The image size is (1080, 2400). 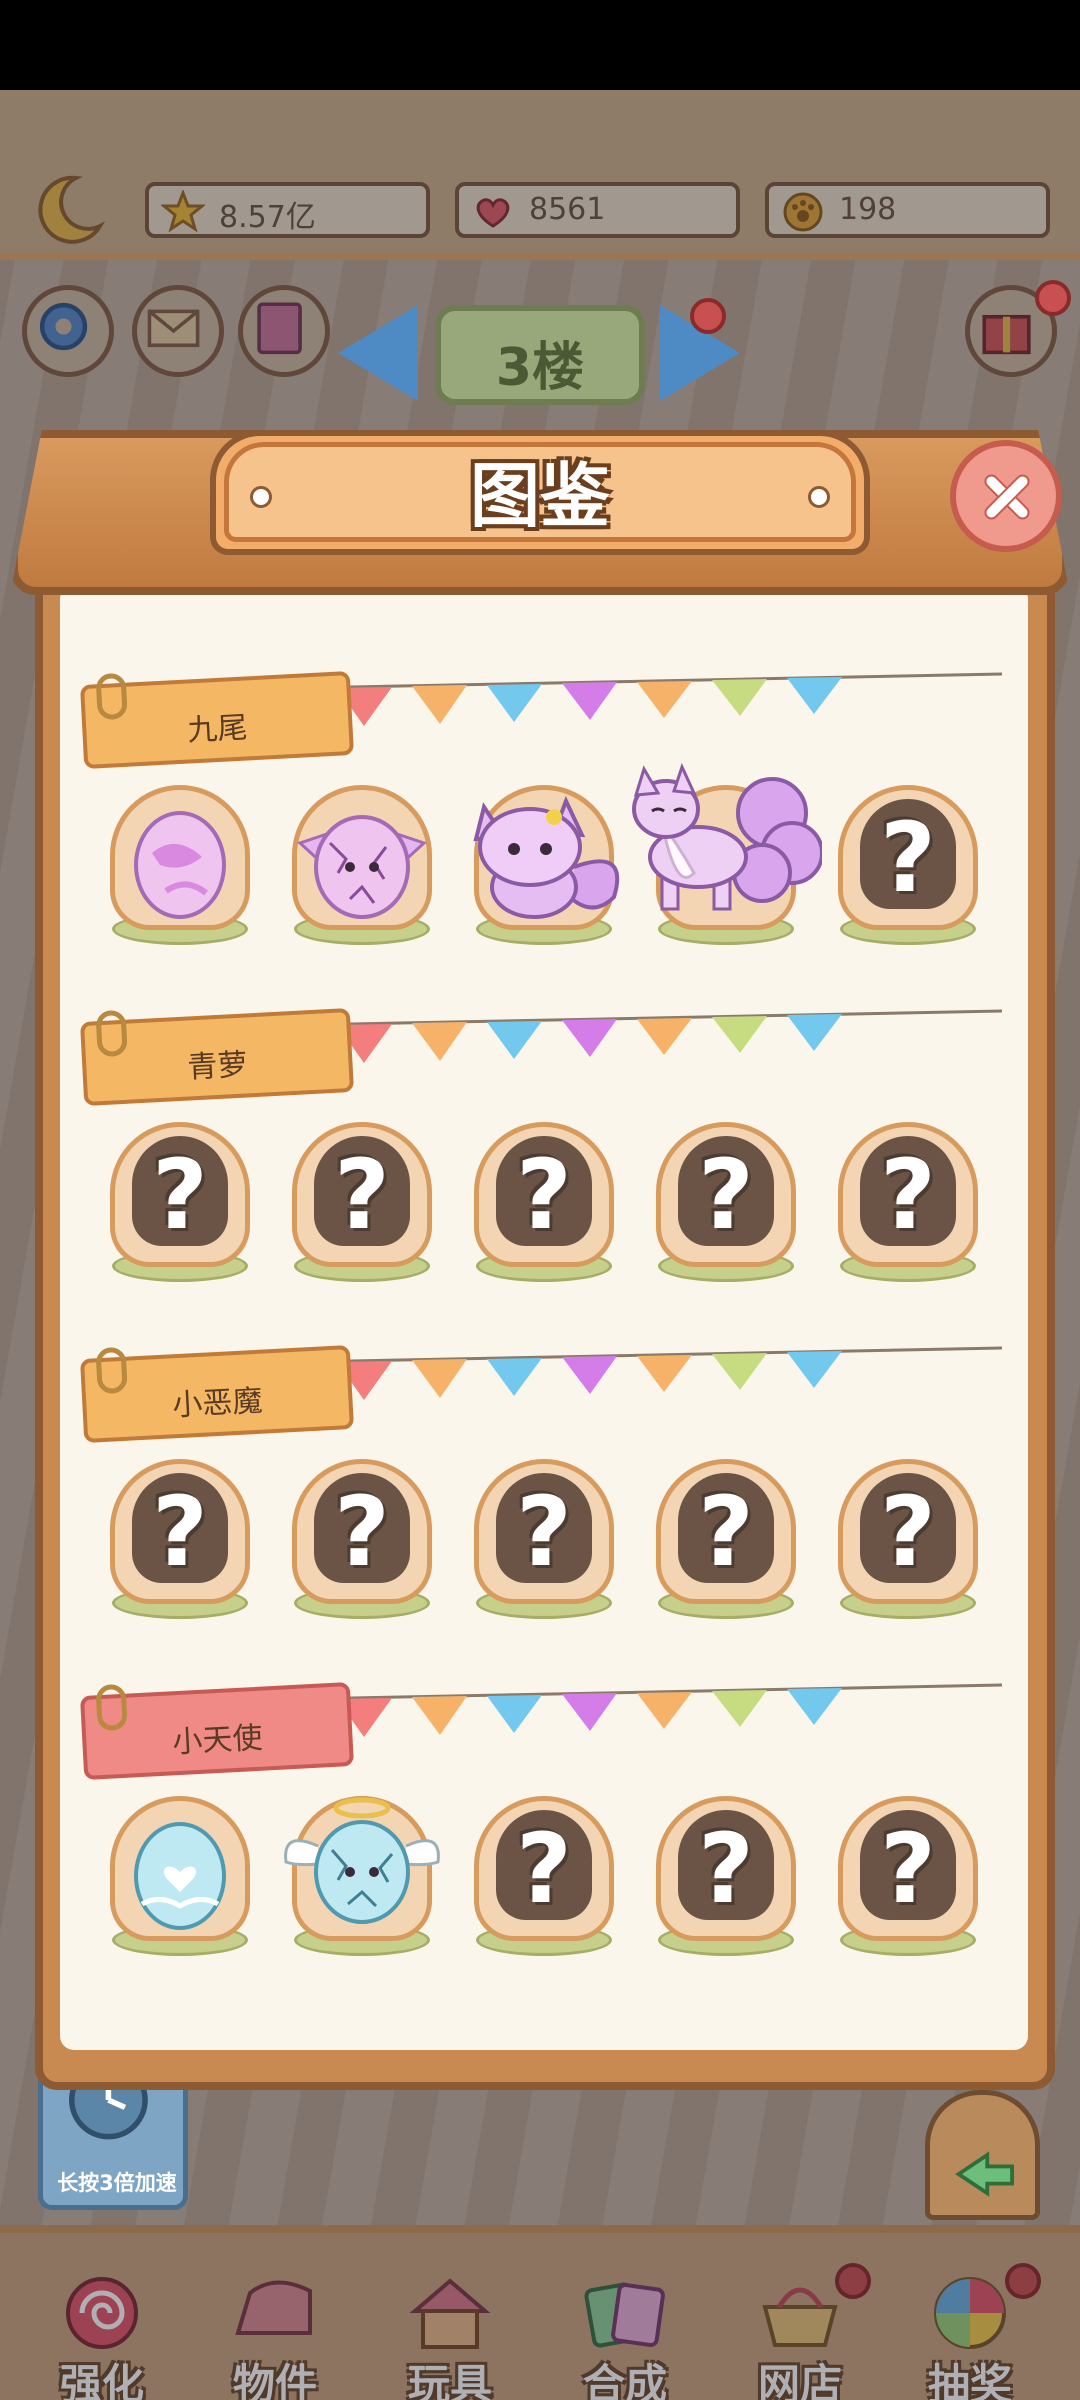 I want to click on modal-title: 图鉴, so click(x=540, y=496).